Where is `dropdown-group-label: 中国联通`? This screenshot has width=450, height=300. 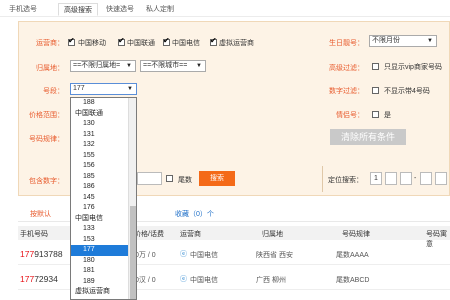
dropdown-group-label: 中国联通 is located at coordinates (89, 113).